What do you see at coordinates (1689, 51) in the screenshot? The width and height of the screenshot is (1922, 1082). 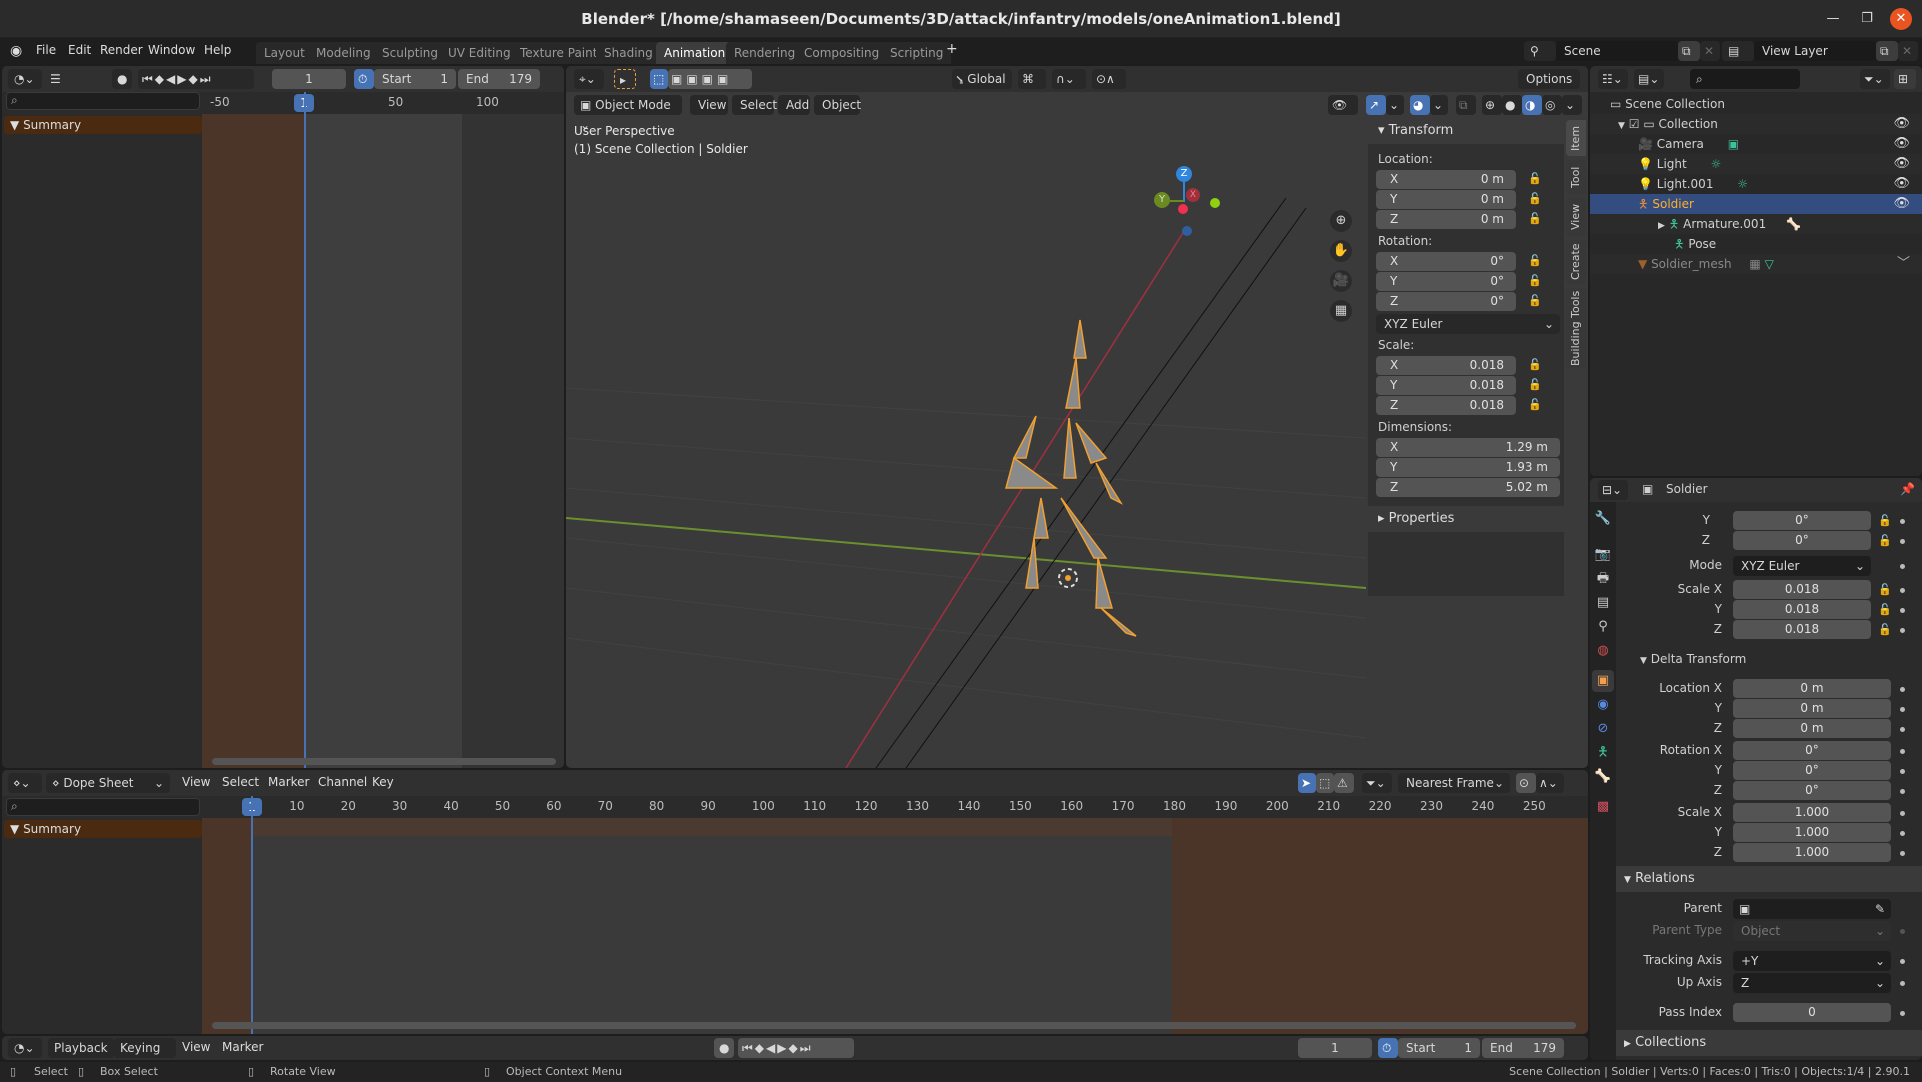 I see `new-scene-icon: ⧉` at bounding box center [1689, 51].